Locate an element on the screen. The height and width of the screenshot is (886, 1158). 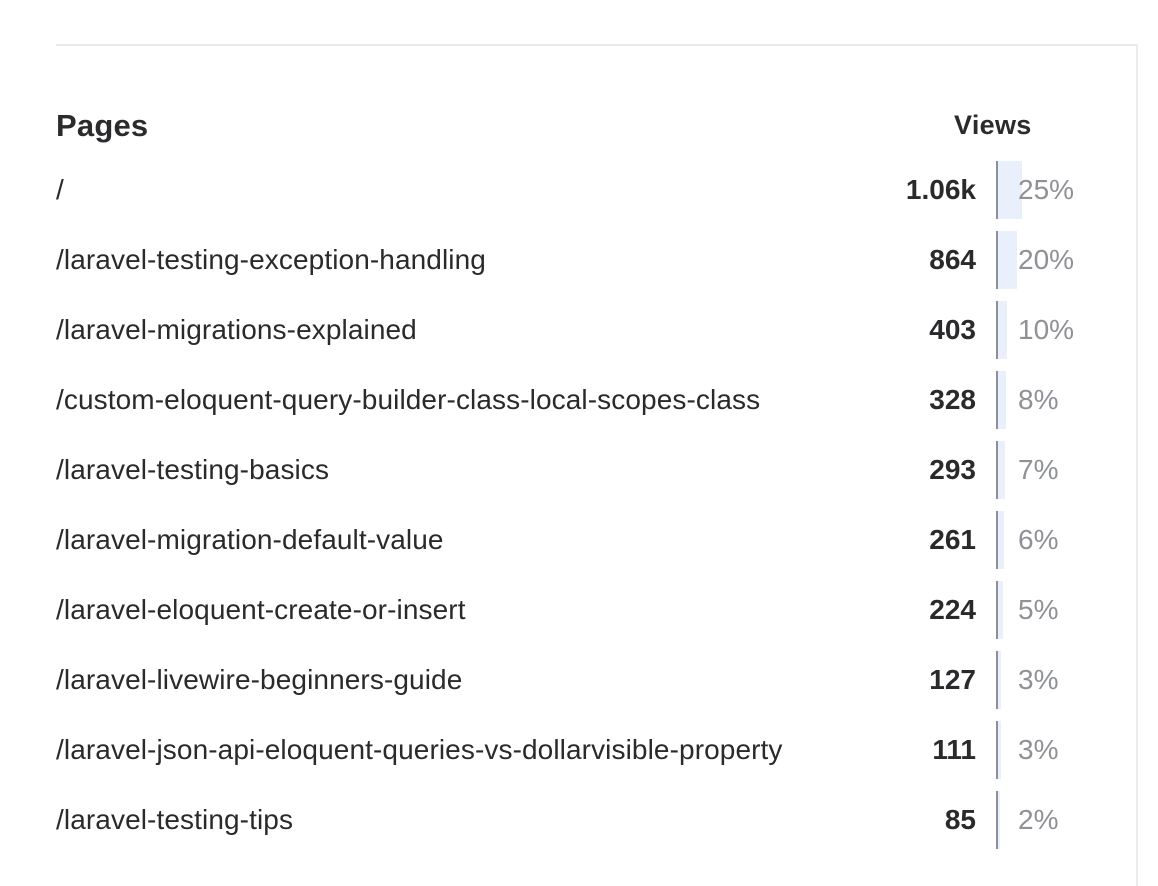
page-path-link: / is located at coordinates (60, 190).